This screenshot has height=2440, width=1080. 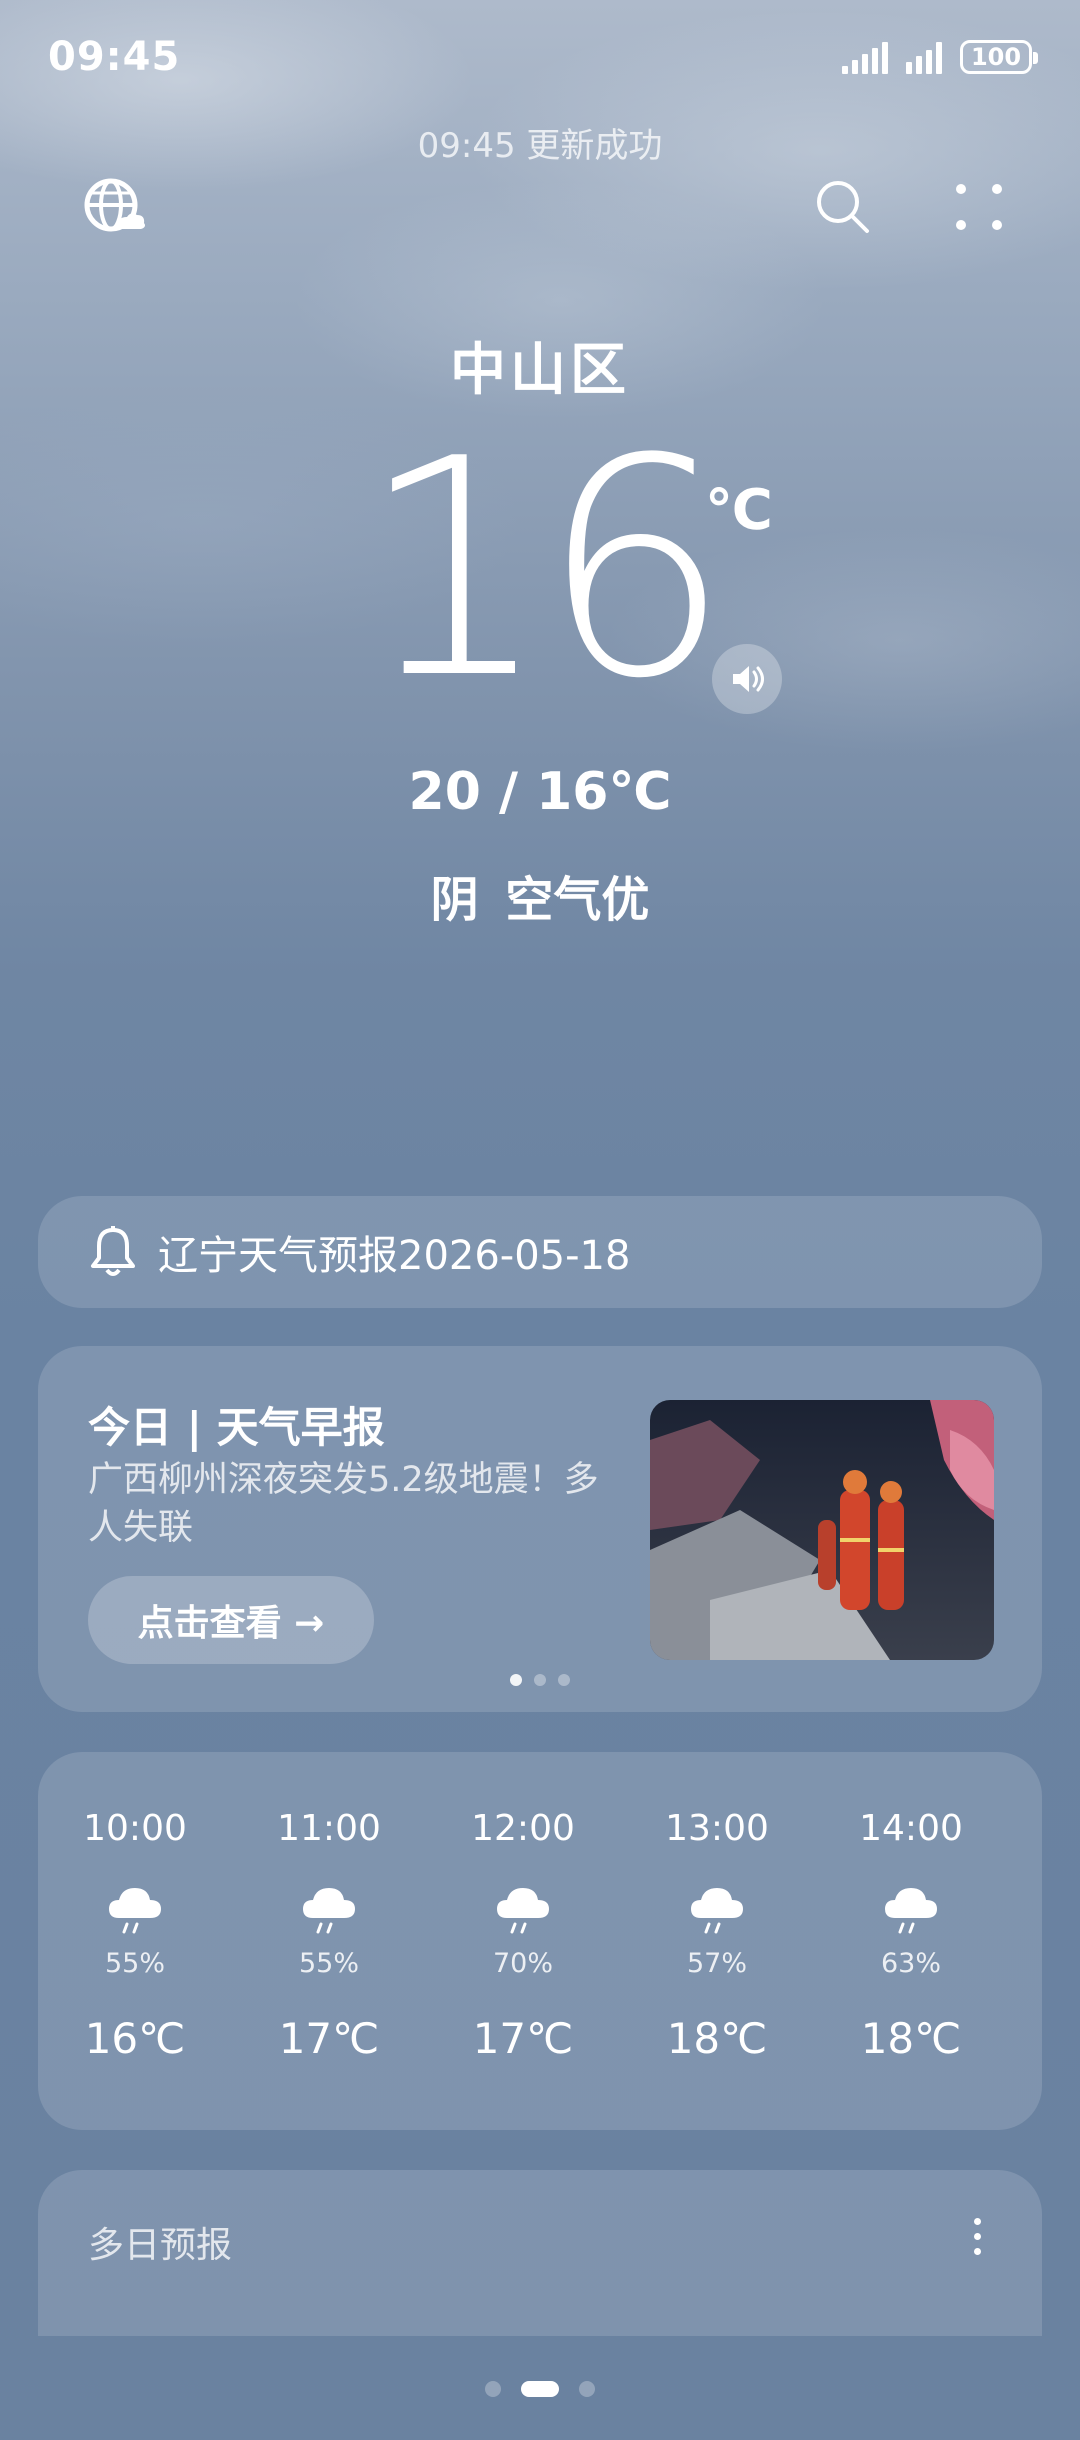 I want to click on news-title: 今日 | 天气早报, so click(x=236, y=1427).